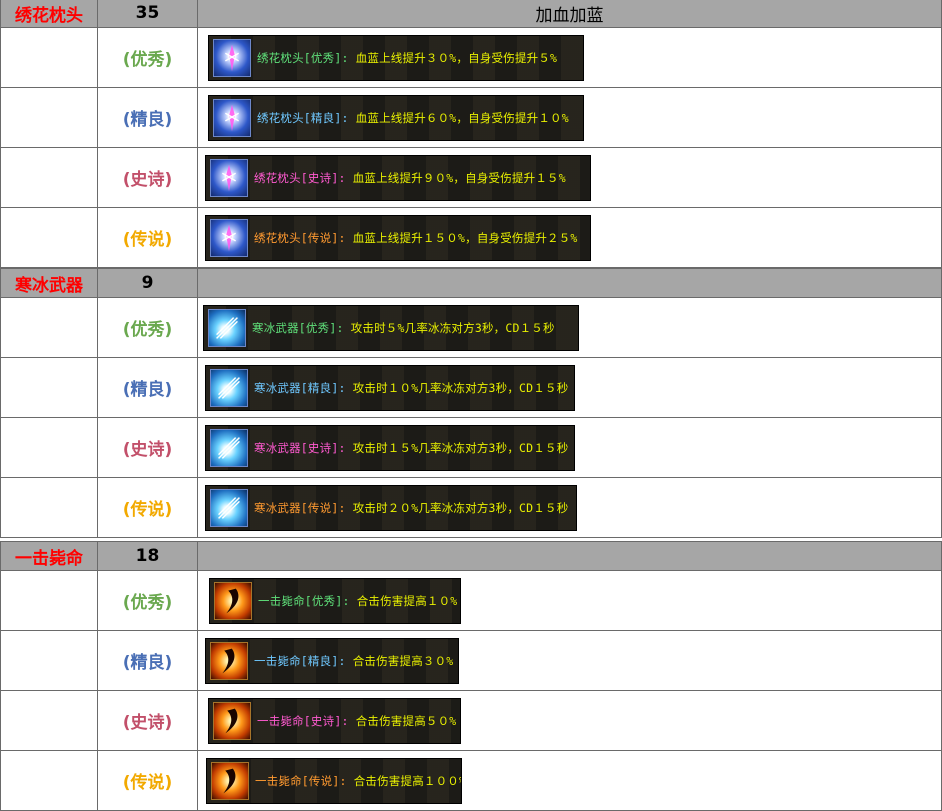 Image resolution: width=942 pixels, height=811 pixels. Describe the element at coordinates (458, 117) in the screenshot. I see `tooltip-item-desc: 血蓝上线提升６０%，自身受伤提升１０%` at that location.